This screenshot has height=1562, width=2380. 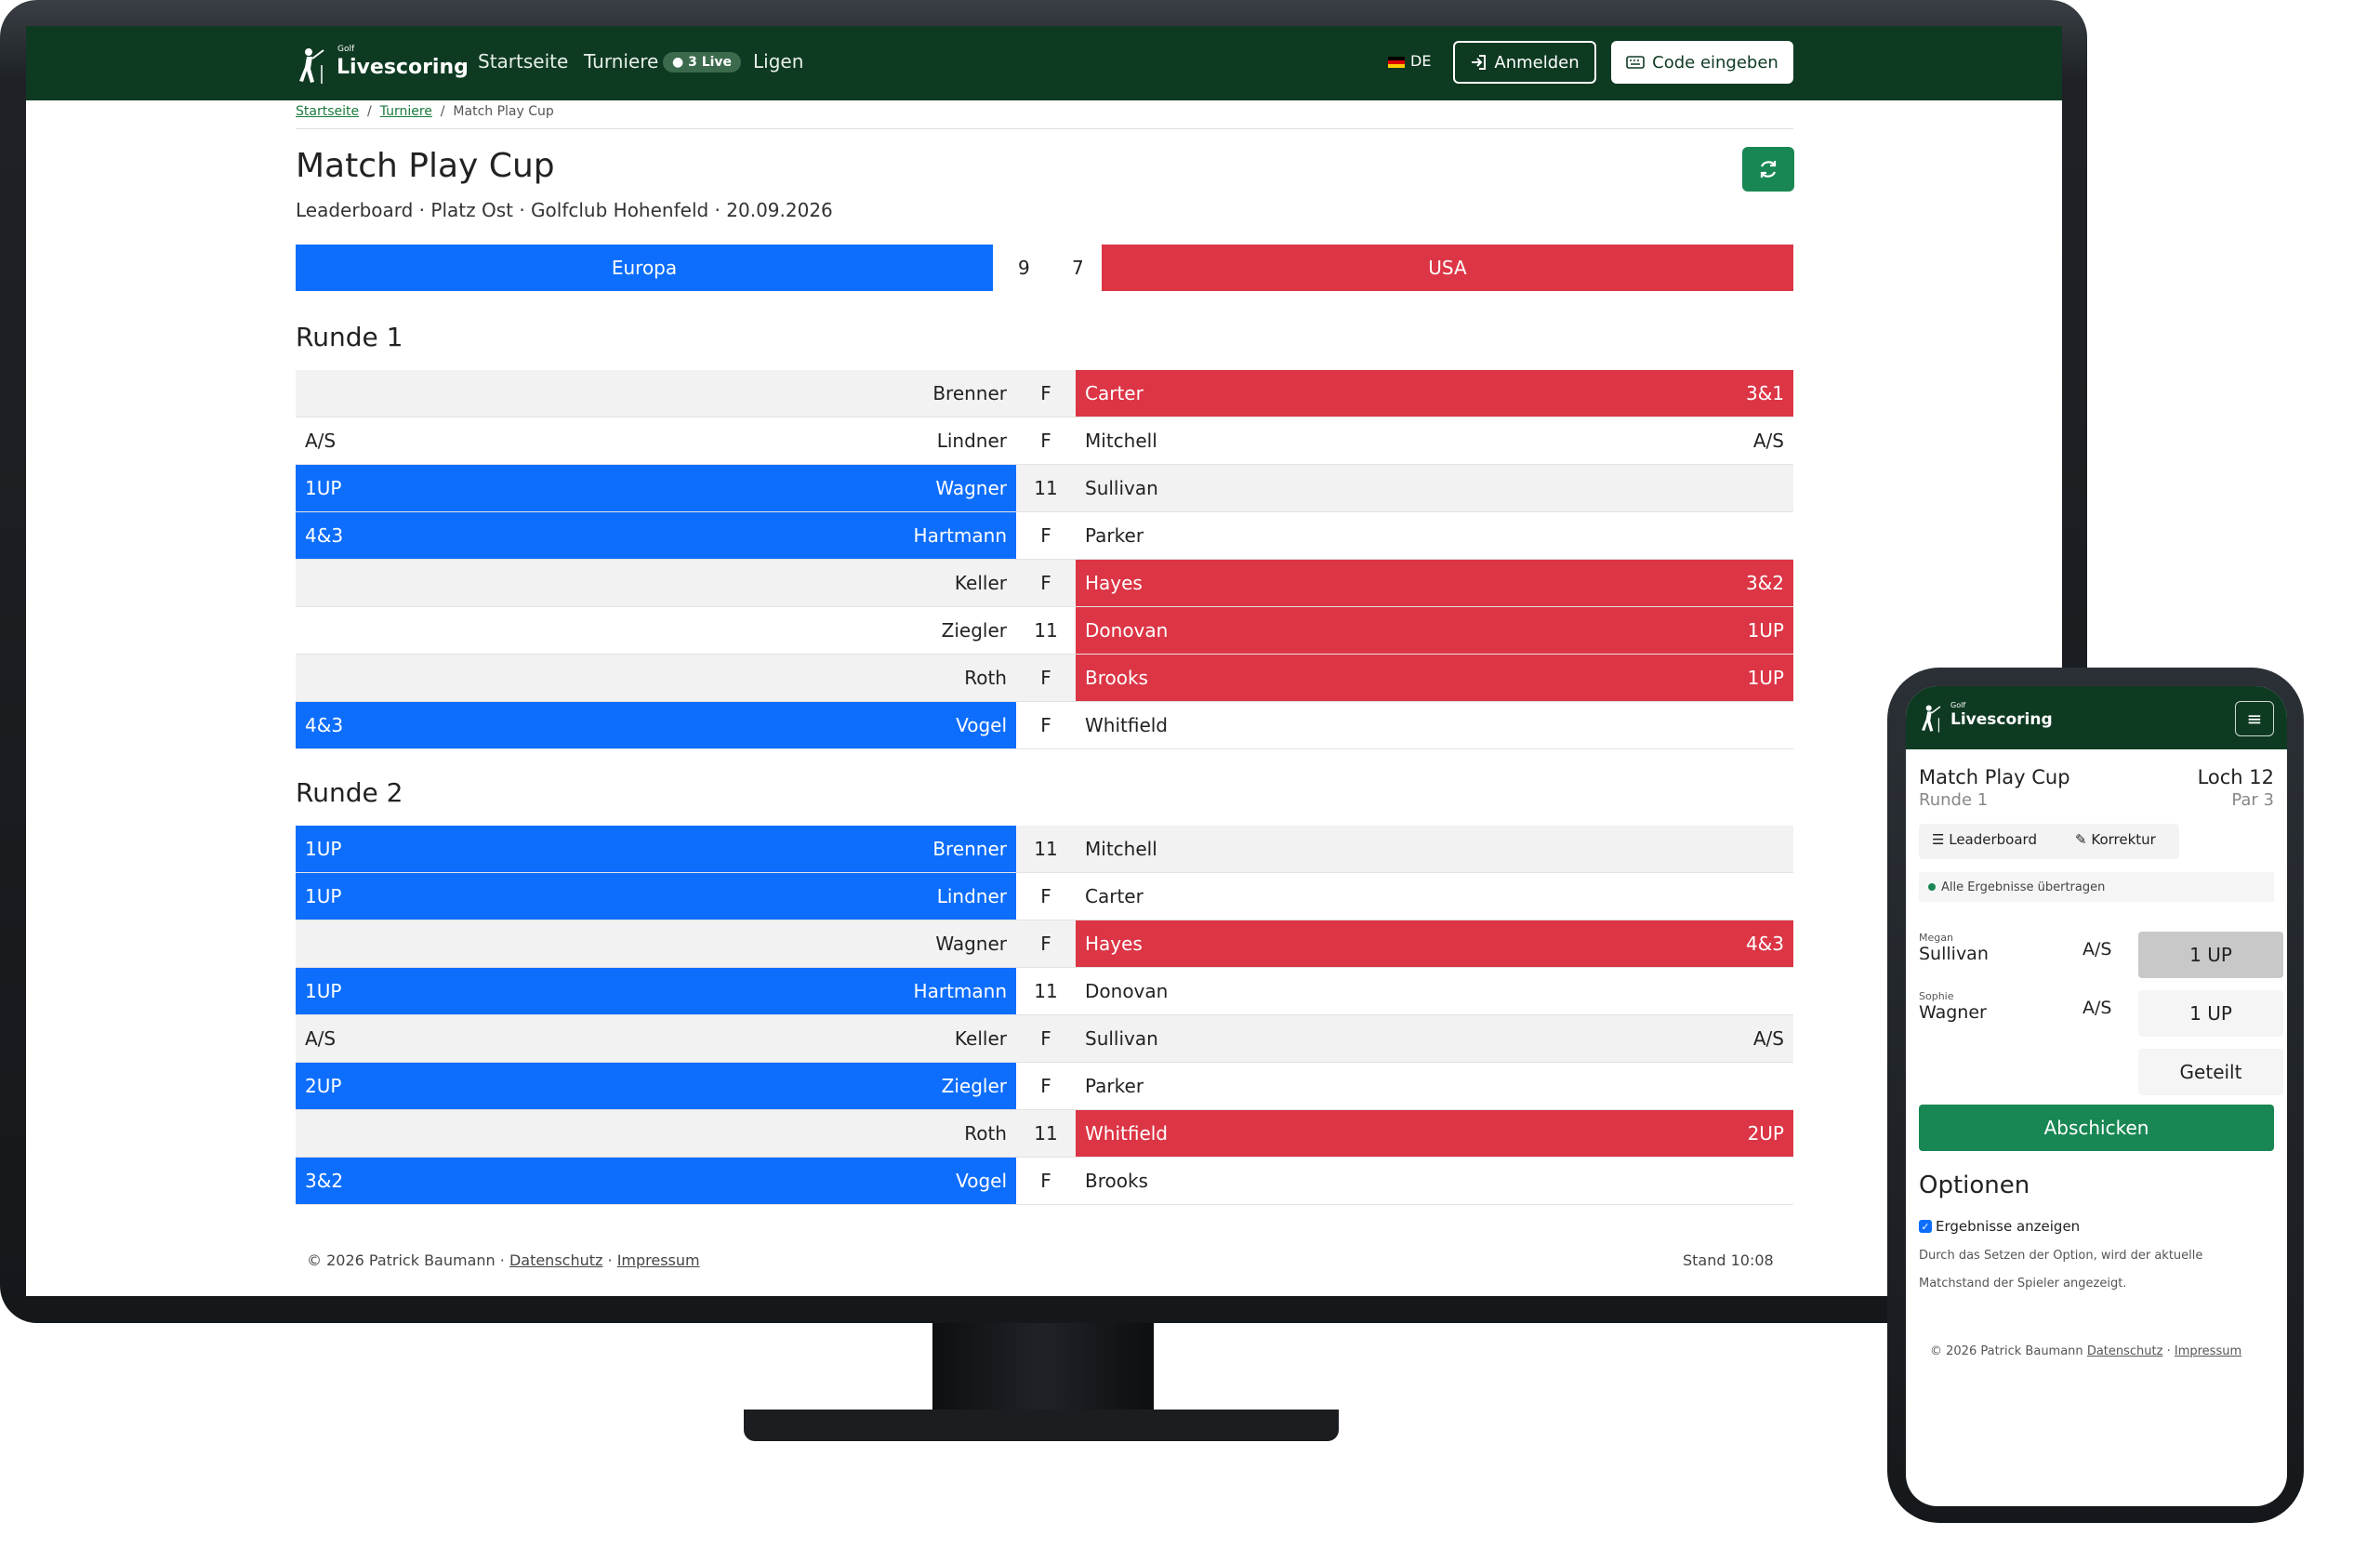 What do you see at coordinates (1044, 897) in the screenshot?
I see `match-row: 1UP Lindner F Carter` at bounding box center [1044, 897].